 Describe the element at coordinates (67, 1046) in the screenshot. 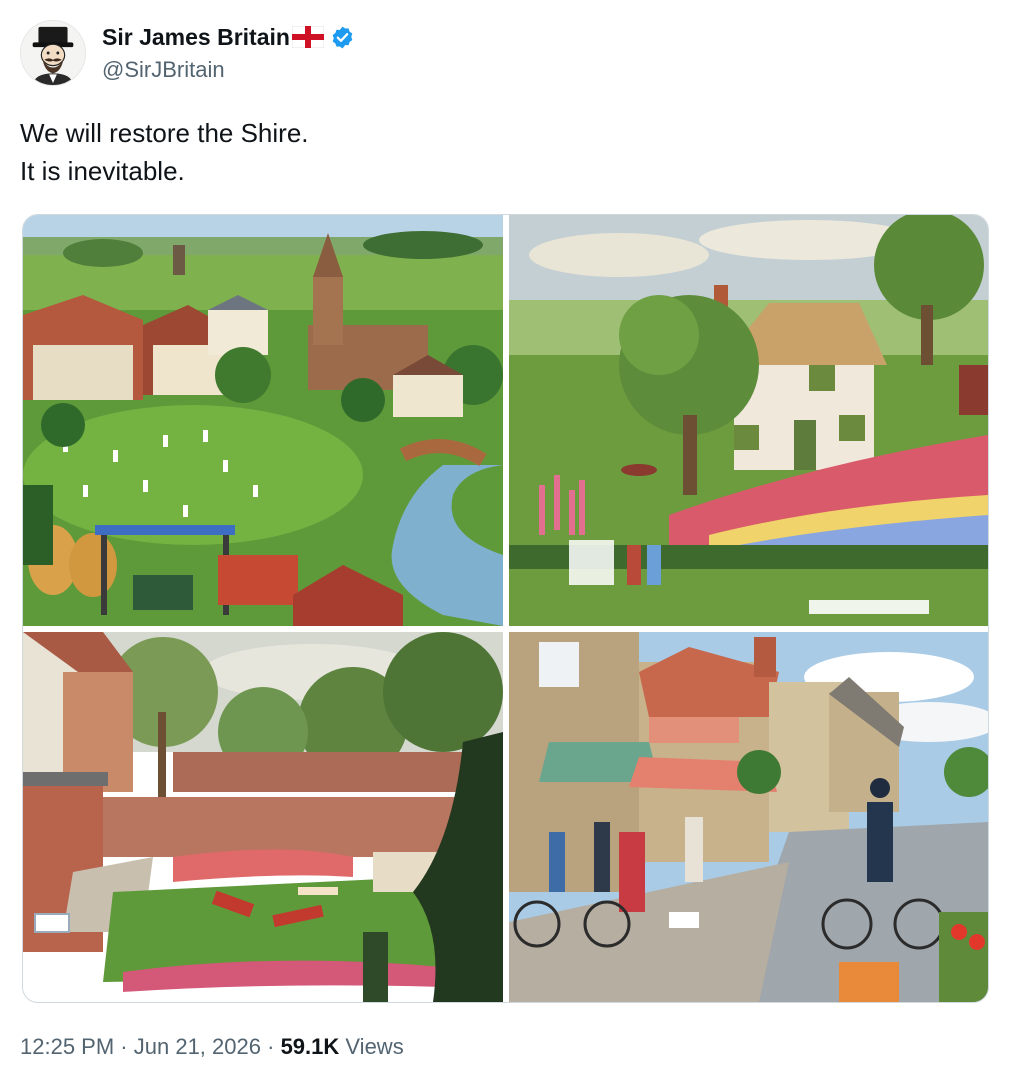

I see `tweet-time: 12:25 PM` at that location.